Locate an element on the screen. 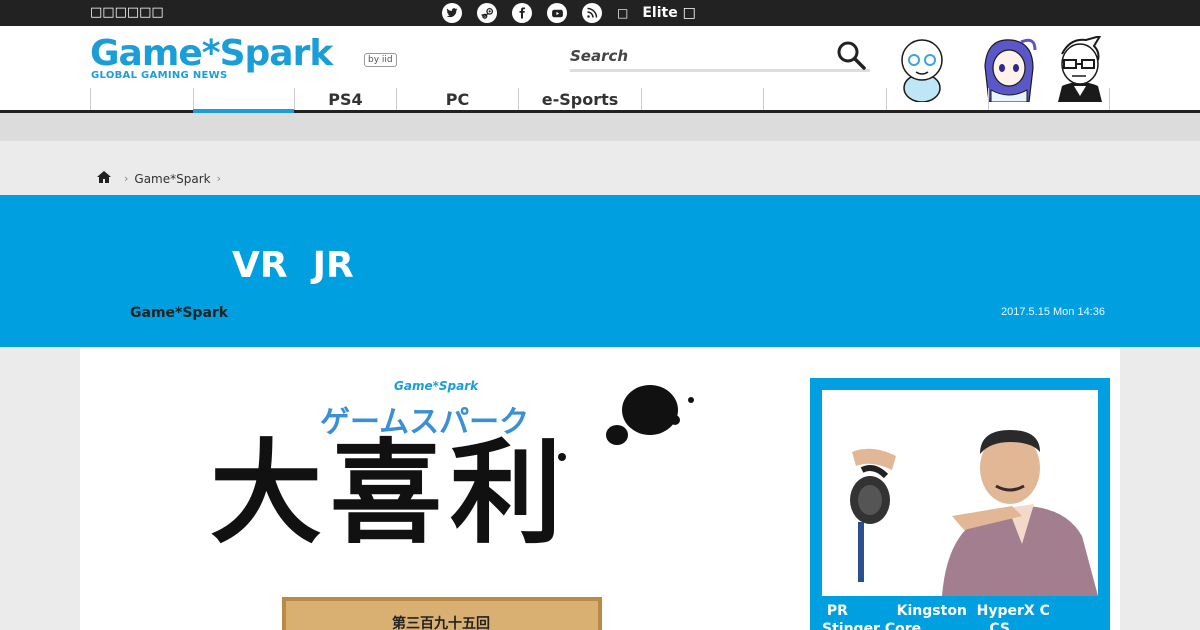 This screenshot has height=630, width=1200. article-date: 2017.5.15 Mon 14:36 is located at coordinates (1053, 312).